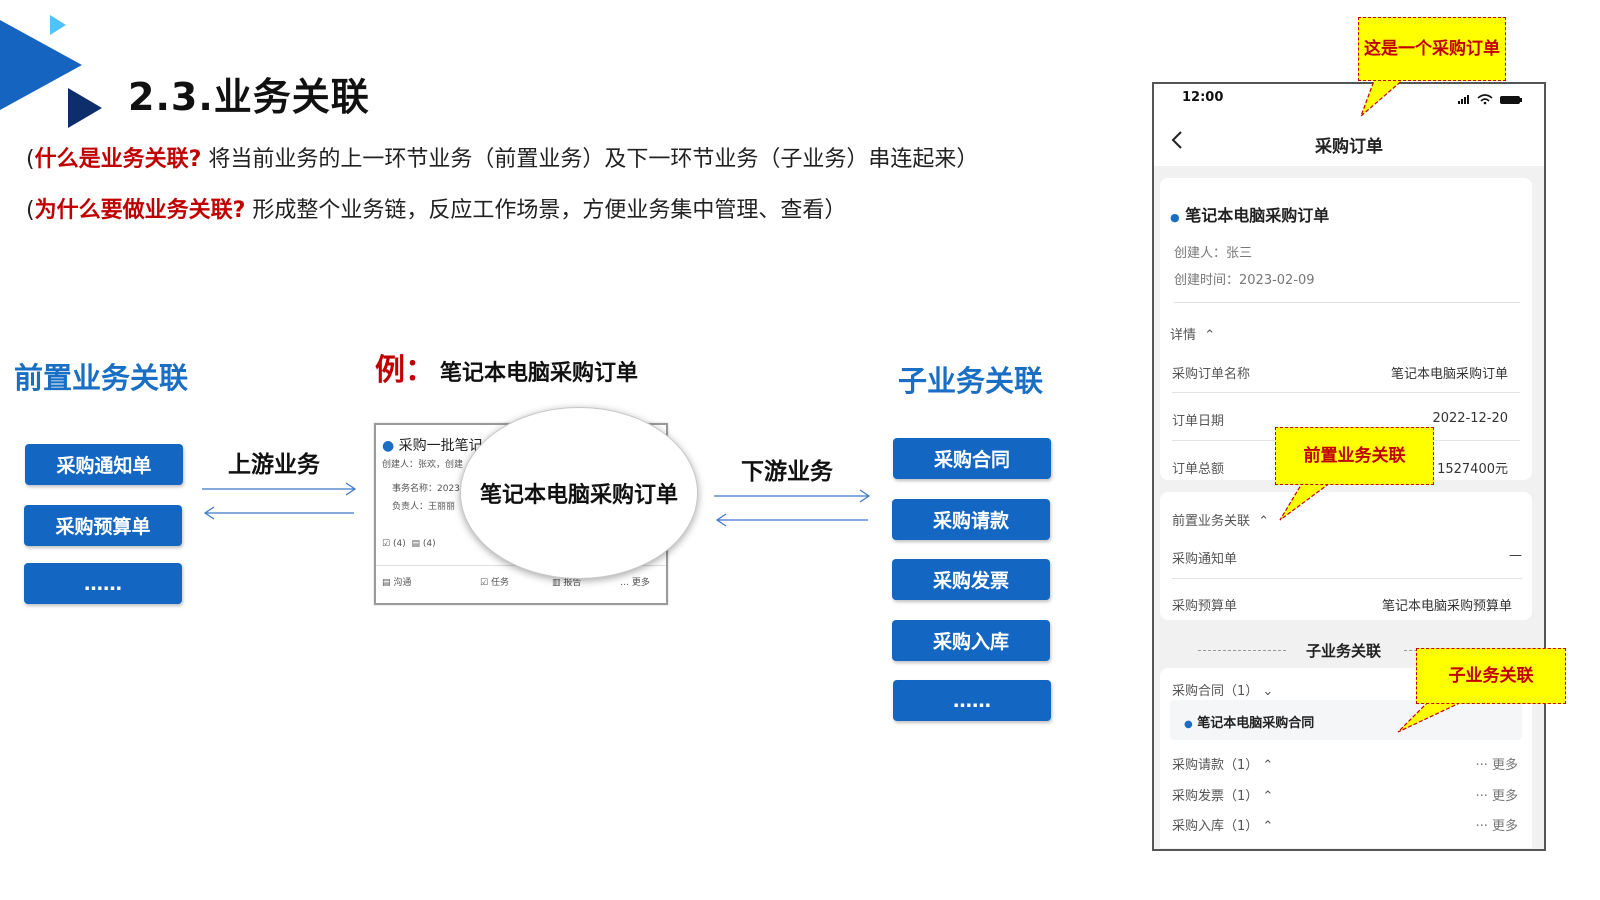  What do you see at coordinates (140, 210) in the screenshot?
I see `purpose-question: 为什么要做业务关联?` at bounding box center [140, 210].